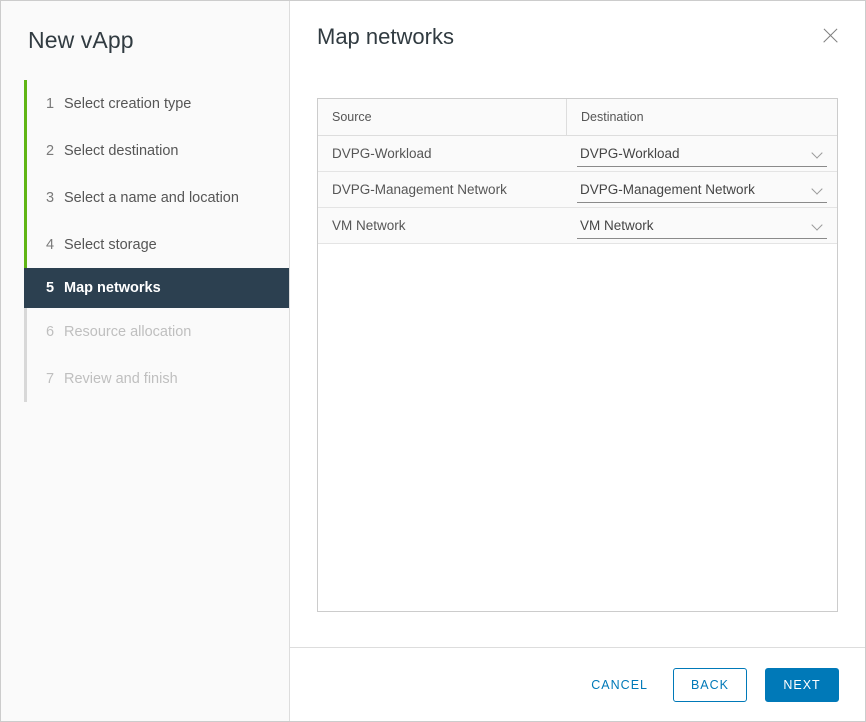 This screenshot has width=866, height=722. I want to click on step-number: 5, so click(50, 288).